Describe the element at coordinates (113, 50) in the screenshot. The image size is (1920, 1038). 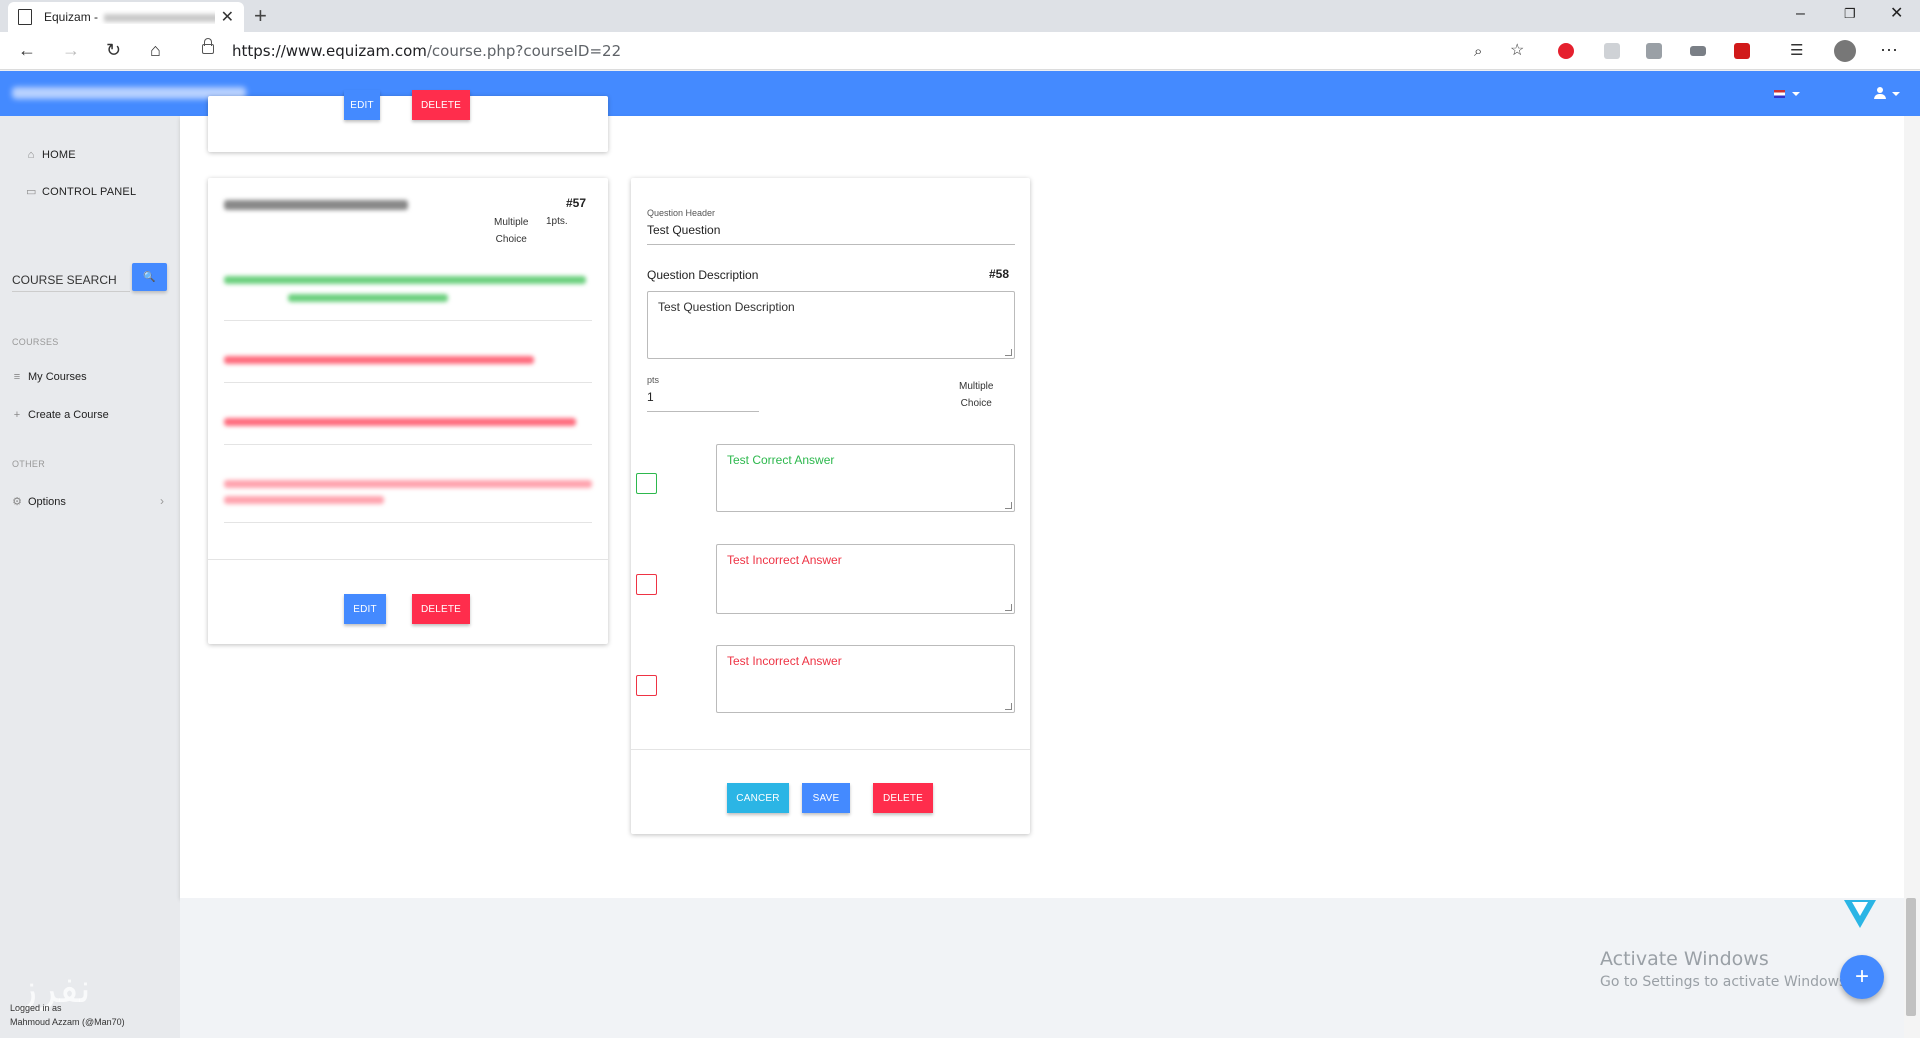
I see `refresh-icon: ↻` at that location.